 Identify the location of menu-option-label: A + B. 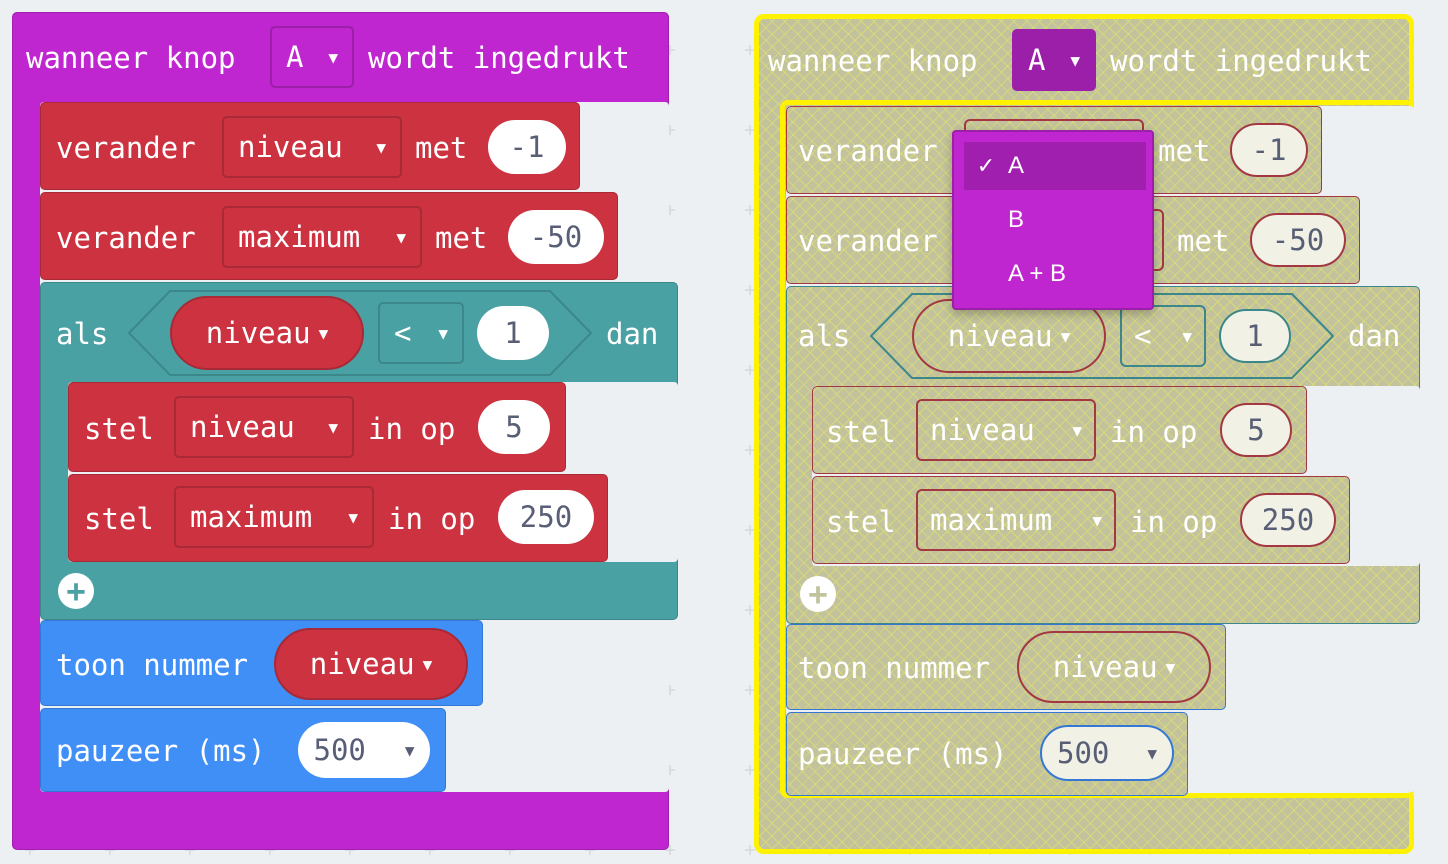
(1037, 273).